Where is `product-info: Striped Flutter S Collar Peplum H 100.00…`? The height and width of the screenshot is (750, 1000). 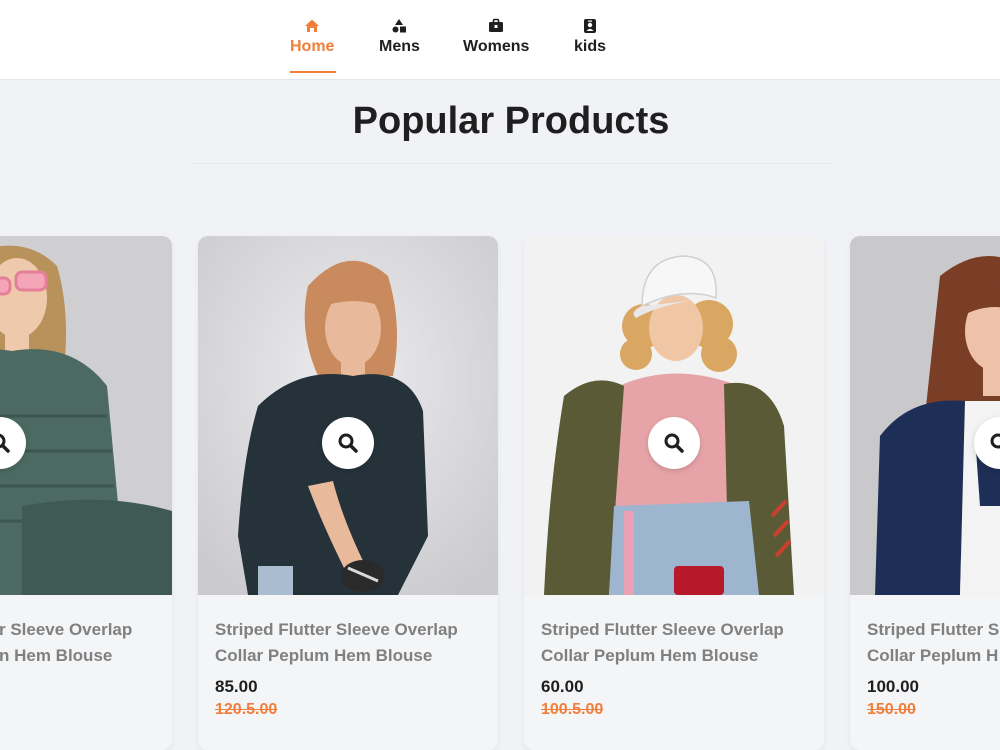 product-info: Striped Flutter S Collar Peplum H 100.00… is located at coordinates (933, 668).